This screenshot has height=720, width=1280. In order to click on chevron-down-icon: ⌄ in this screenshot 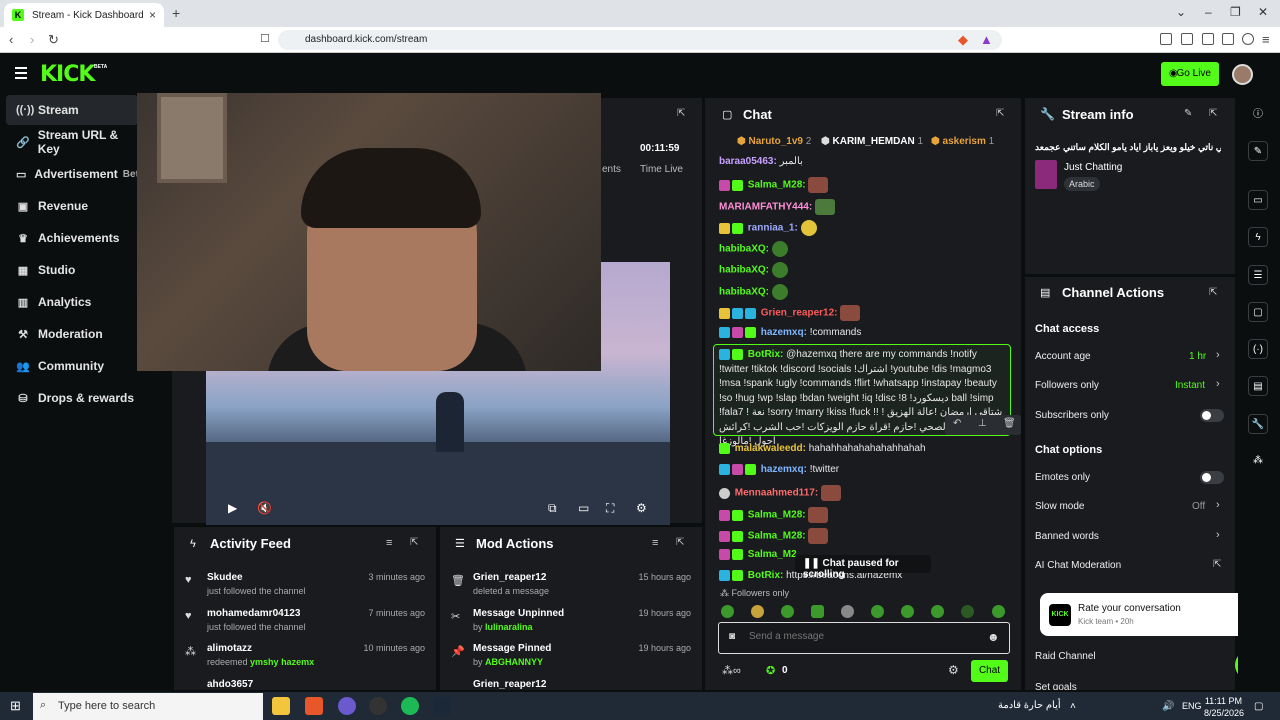, I will do `click(1181, 12)`.